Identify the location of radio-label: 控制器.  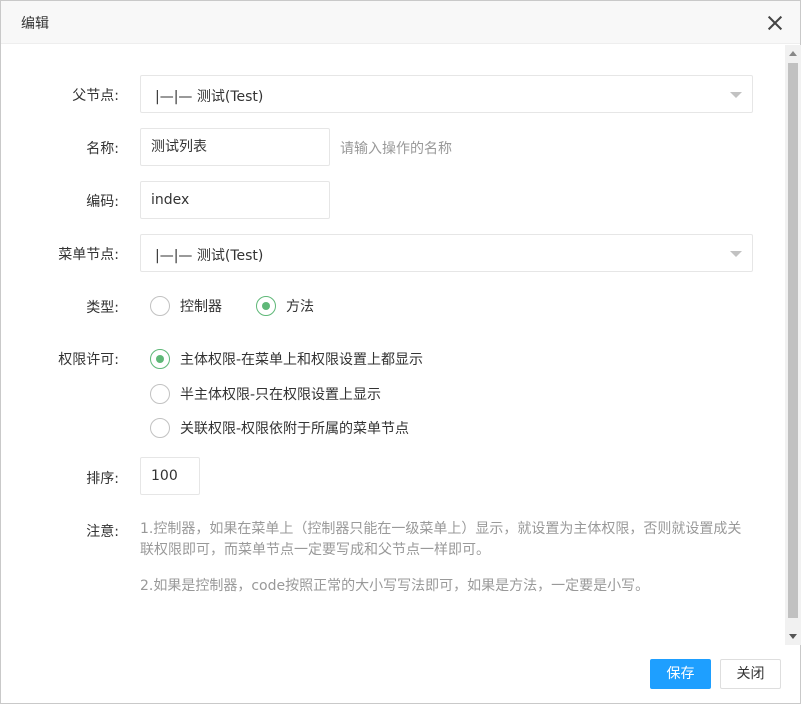
(201, 307).